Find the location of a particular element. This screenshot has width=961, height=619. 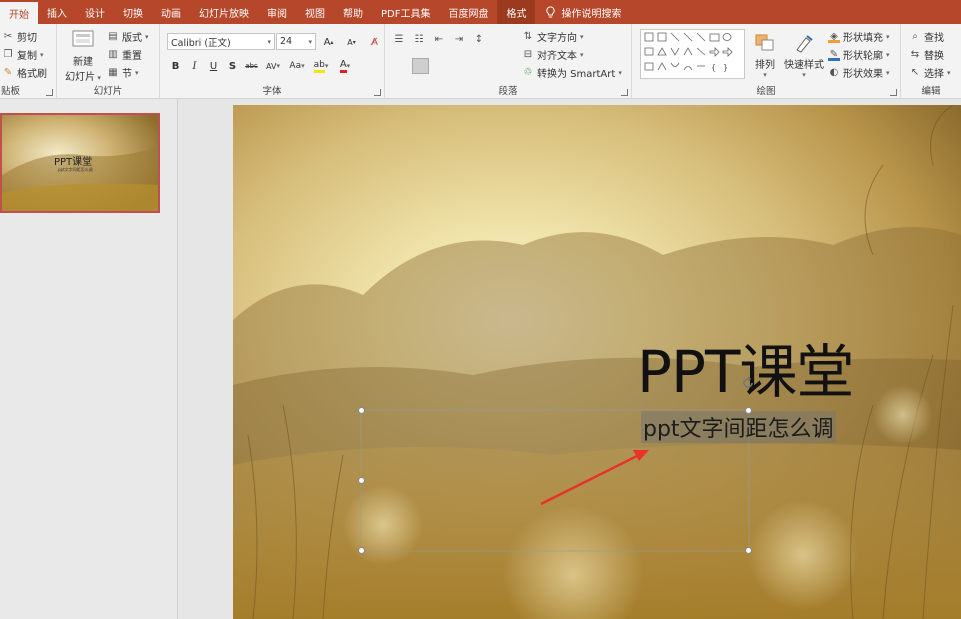

shape-outline-label: 形状轮廓 is located at coordinates (863, 56).